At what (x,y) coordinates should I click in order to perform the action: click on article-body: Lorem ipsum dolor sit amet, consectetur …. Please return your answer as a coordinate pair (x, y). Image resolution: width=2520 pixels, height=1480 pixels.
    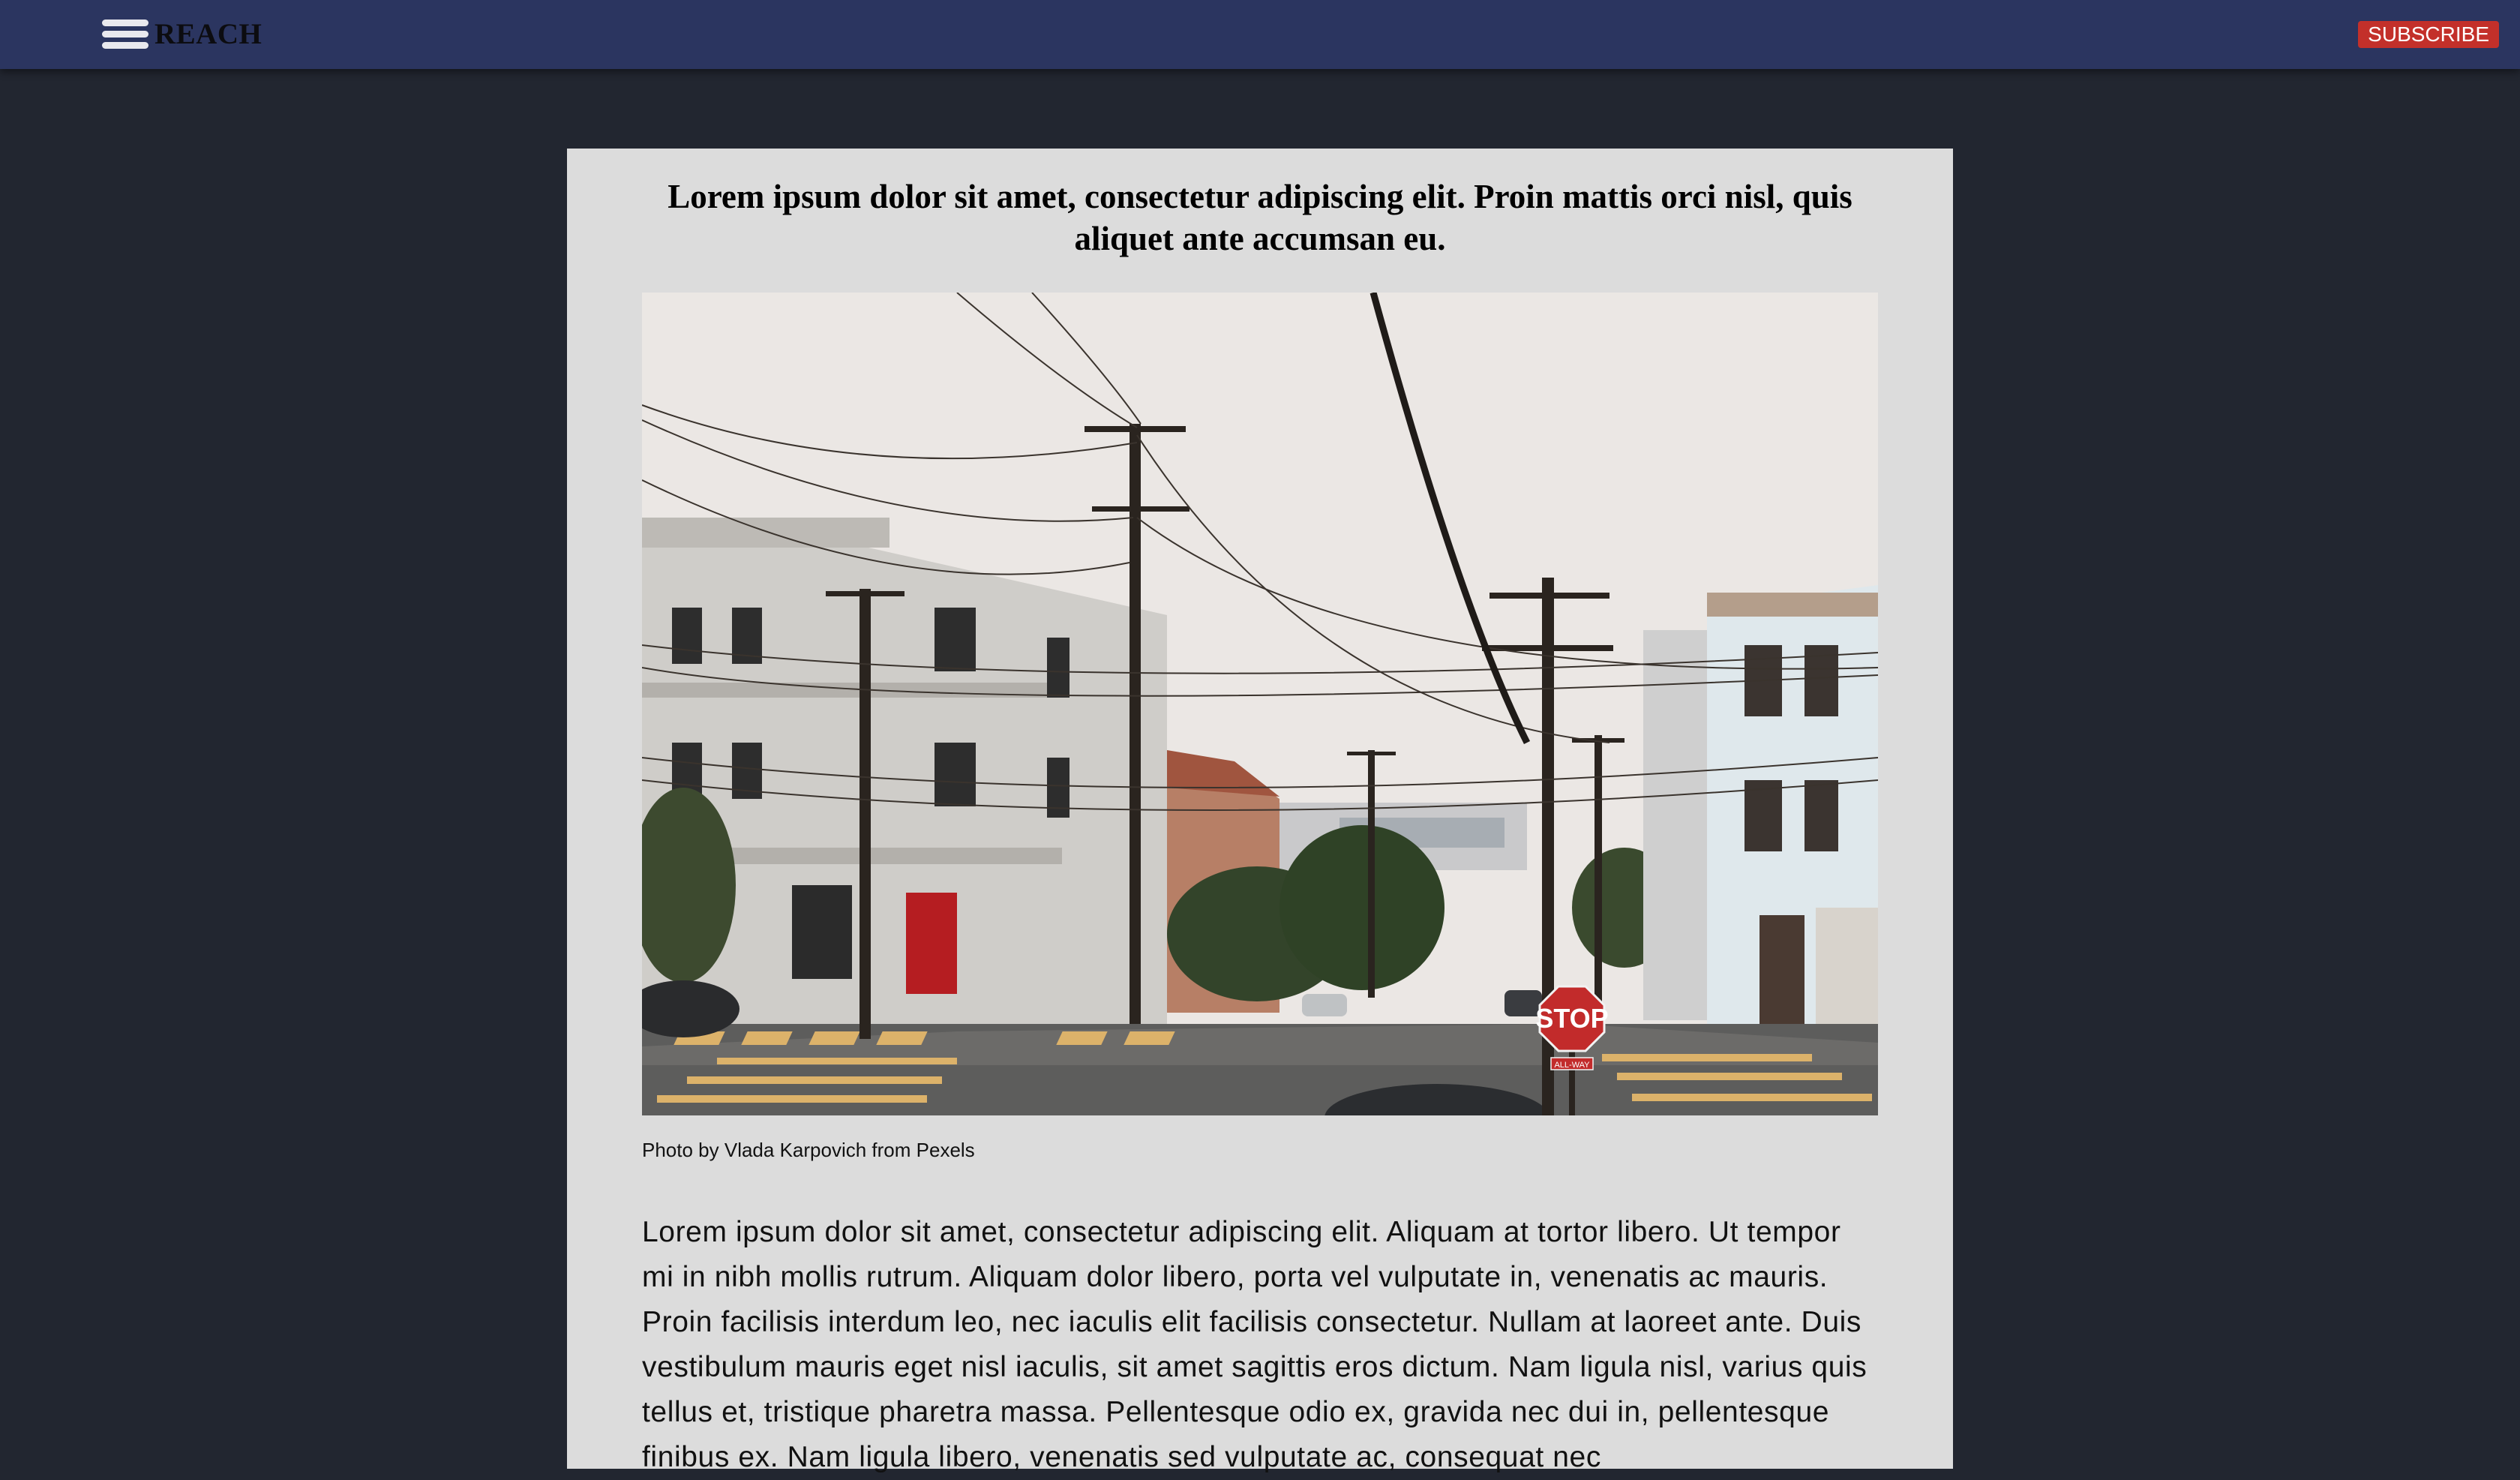
    Looking at the image, I should click on (1255, 1345).